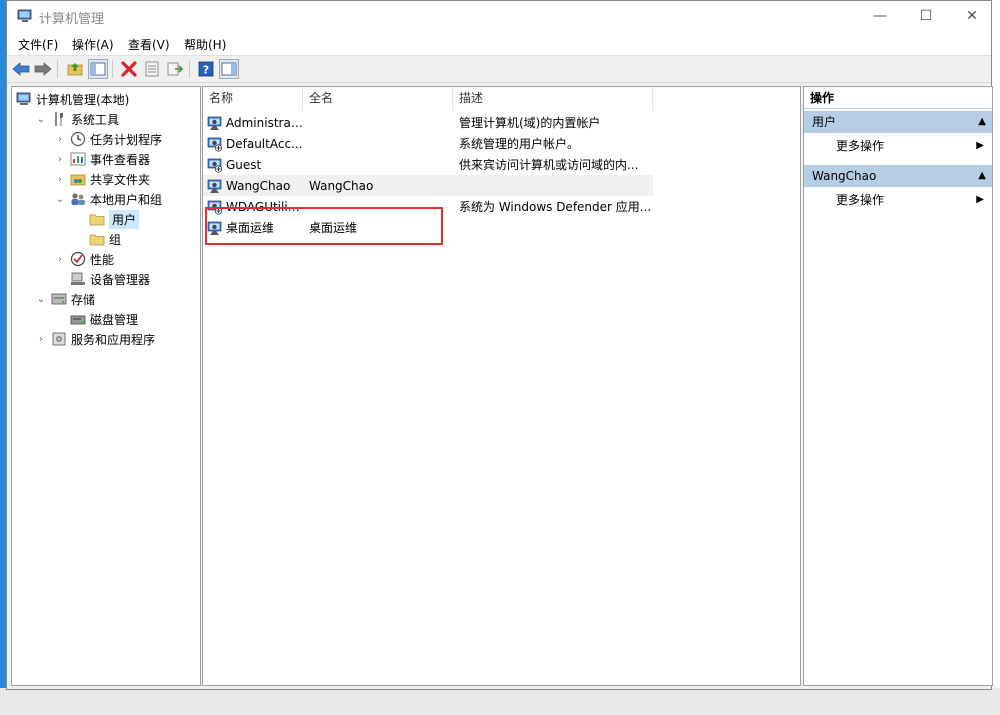 This screenshot has width=1000, height=715. I want to click on computer-icon, so click(24, 99).